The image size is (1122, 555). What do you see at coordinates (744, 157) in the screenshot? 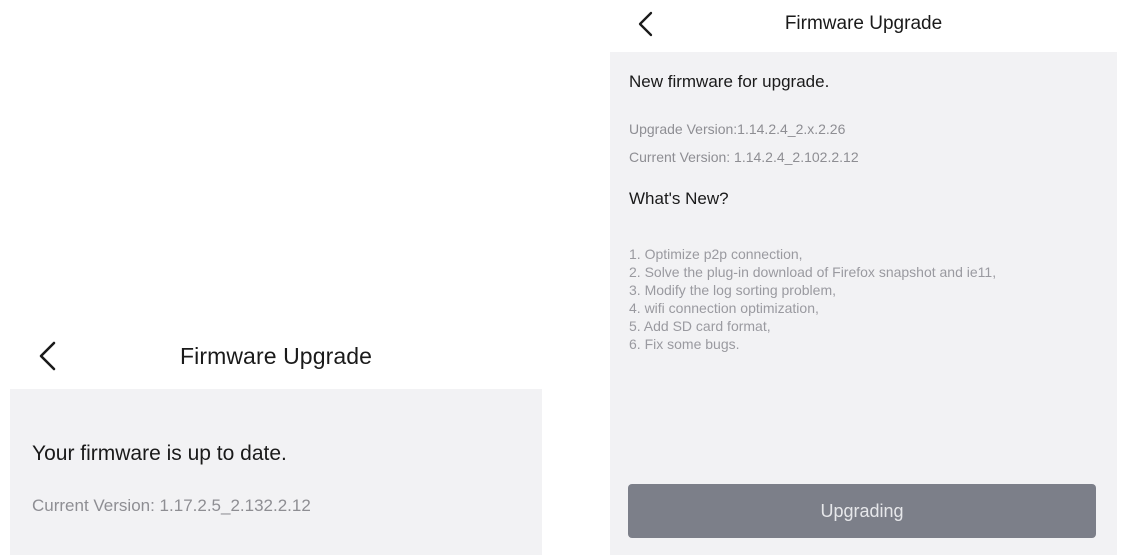
I see `current-version-text: Current Version: 1.14.2.4_2.102.2.12` at bounding box center [744, 157].